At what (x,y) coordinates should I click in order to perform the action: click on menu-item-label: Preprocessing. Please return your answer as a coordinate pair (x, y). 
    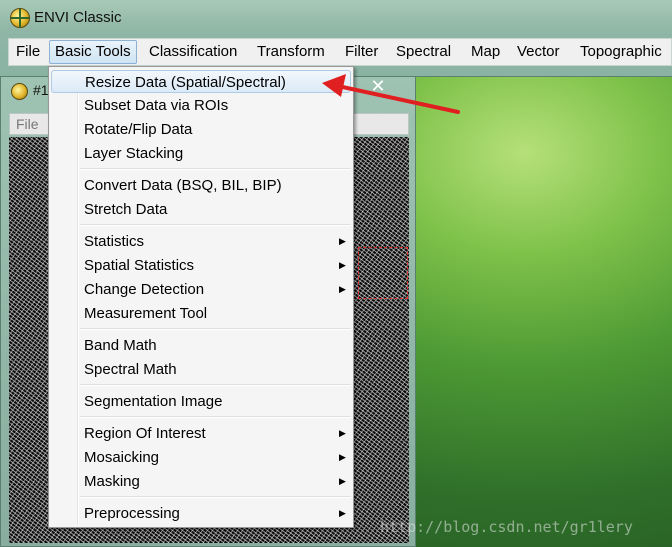
    Looking at the image, I should click on (132, 513).